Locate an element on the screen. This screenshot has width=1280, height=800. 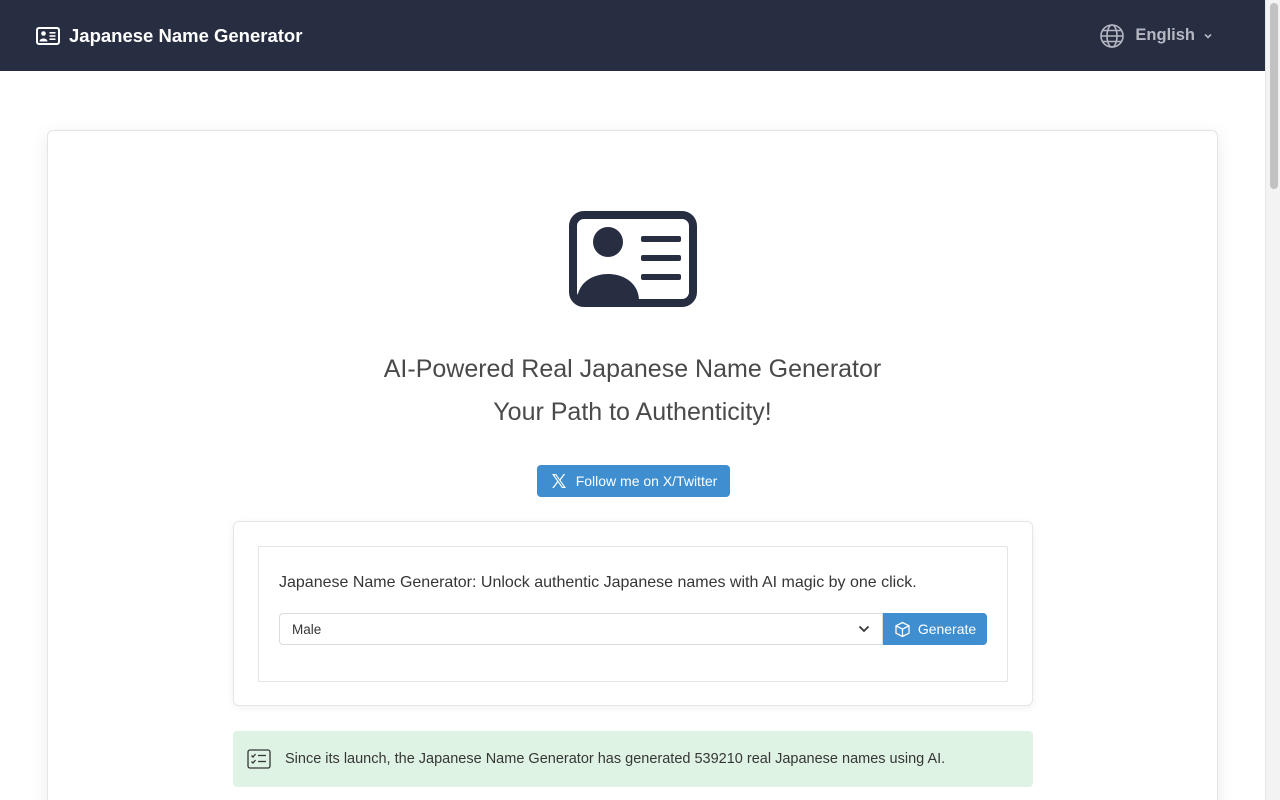
scrollbar-thumb is located at coordinates (1274, 96).